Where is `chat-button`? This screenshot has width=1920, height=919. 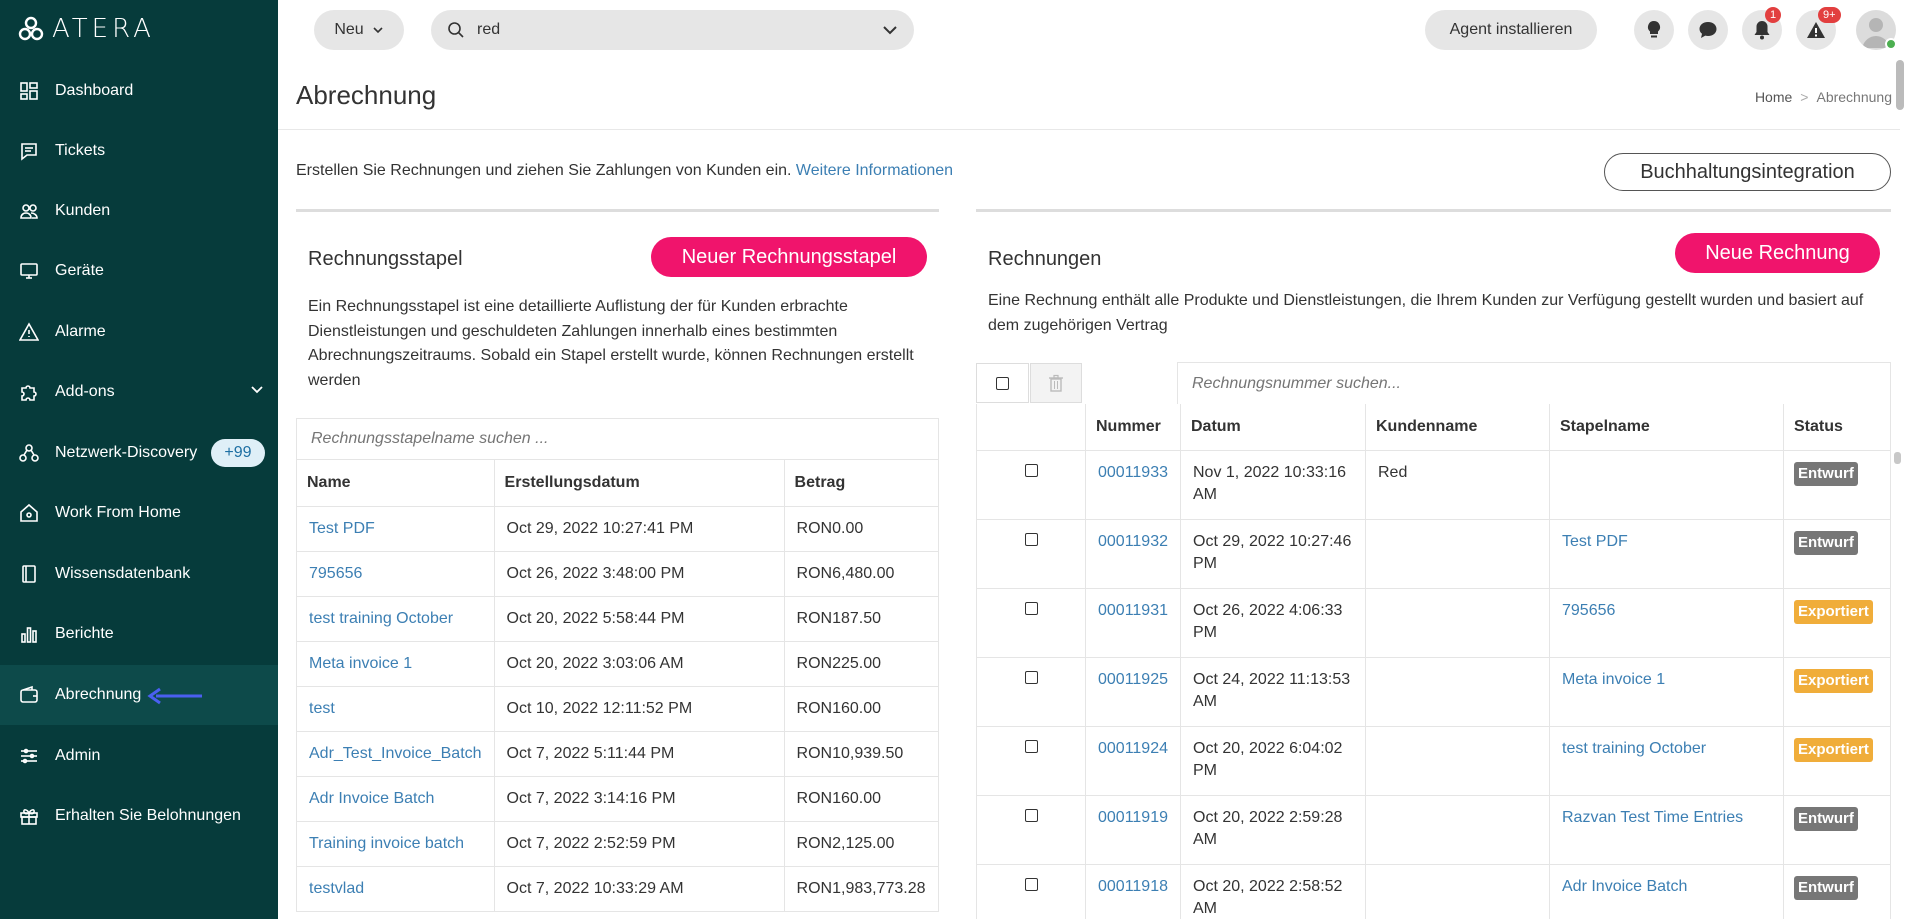 chat-button is located at coordinates (1708, 30).